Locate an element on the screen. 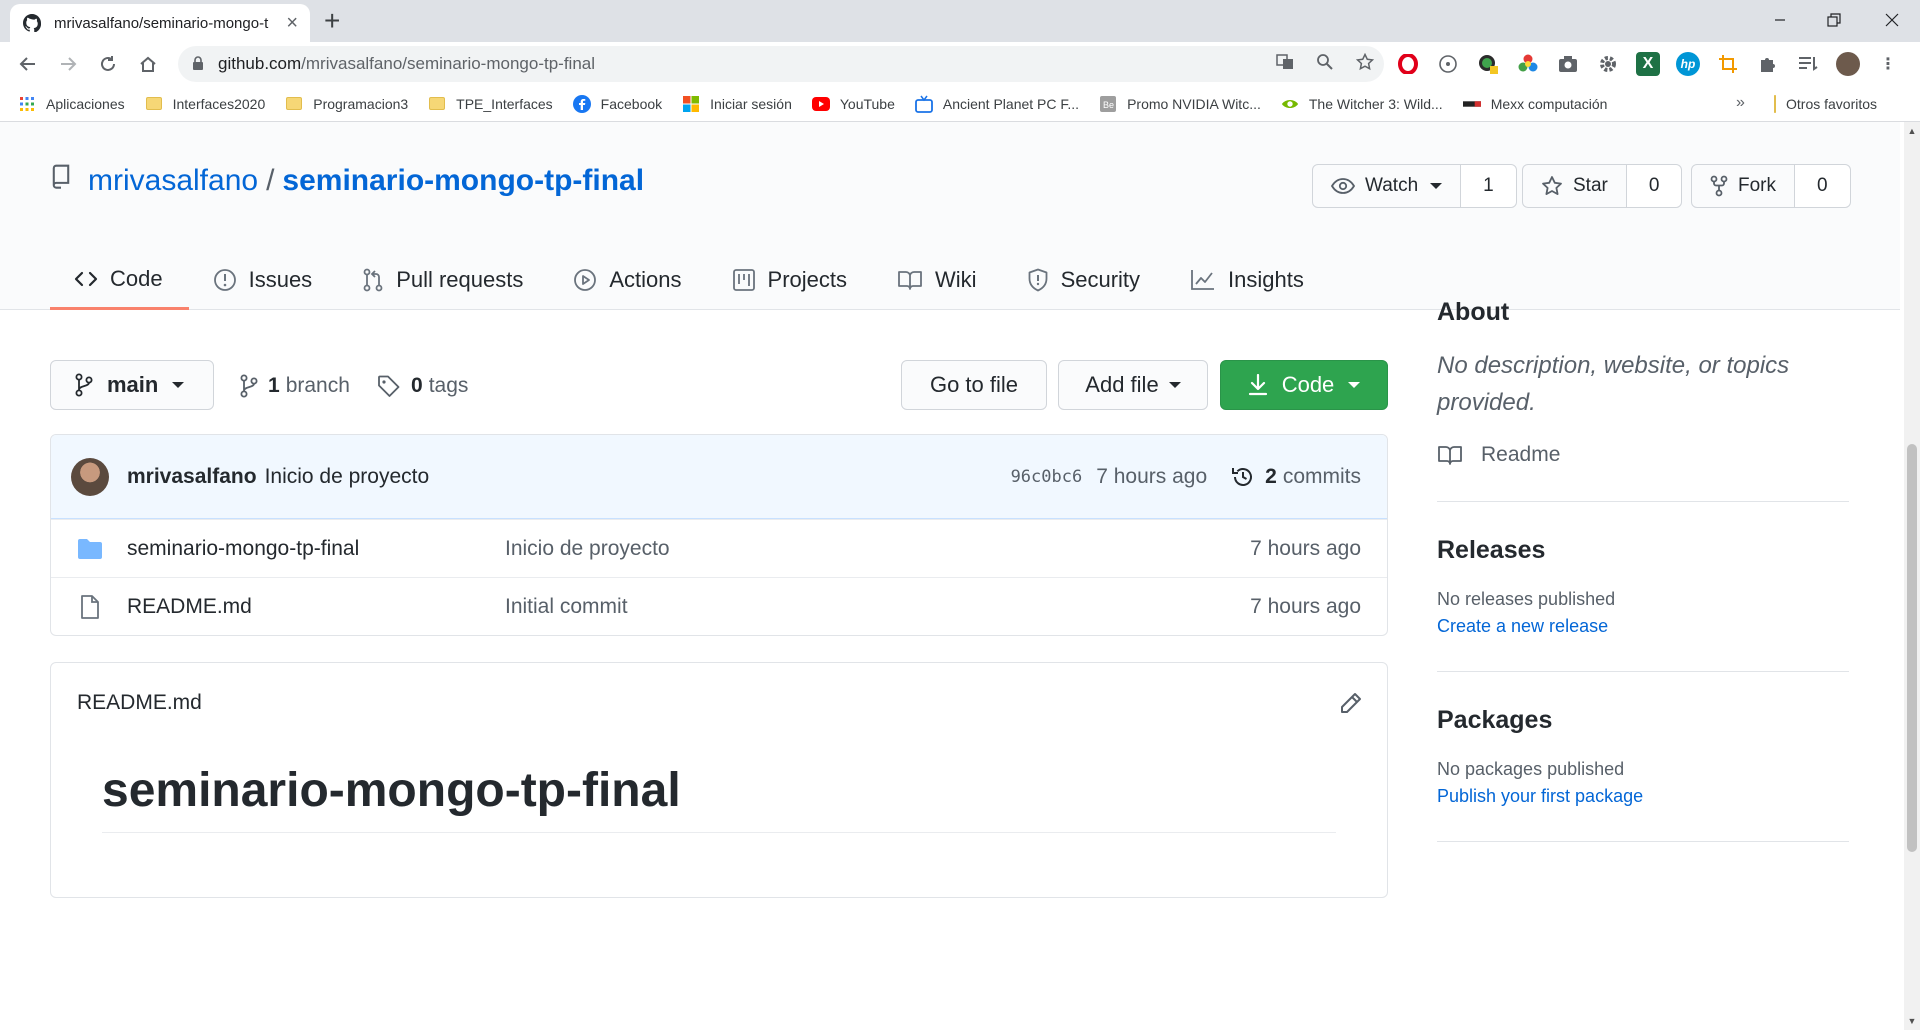  reading-list-icon is located at coordinates (1808, 64).